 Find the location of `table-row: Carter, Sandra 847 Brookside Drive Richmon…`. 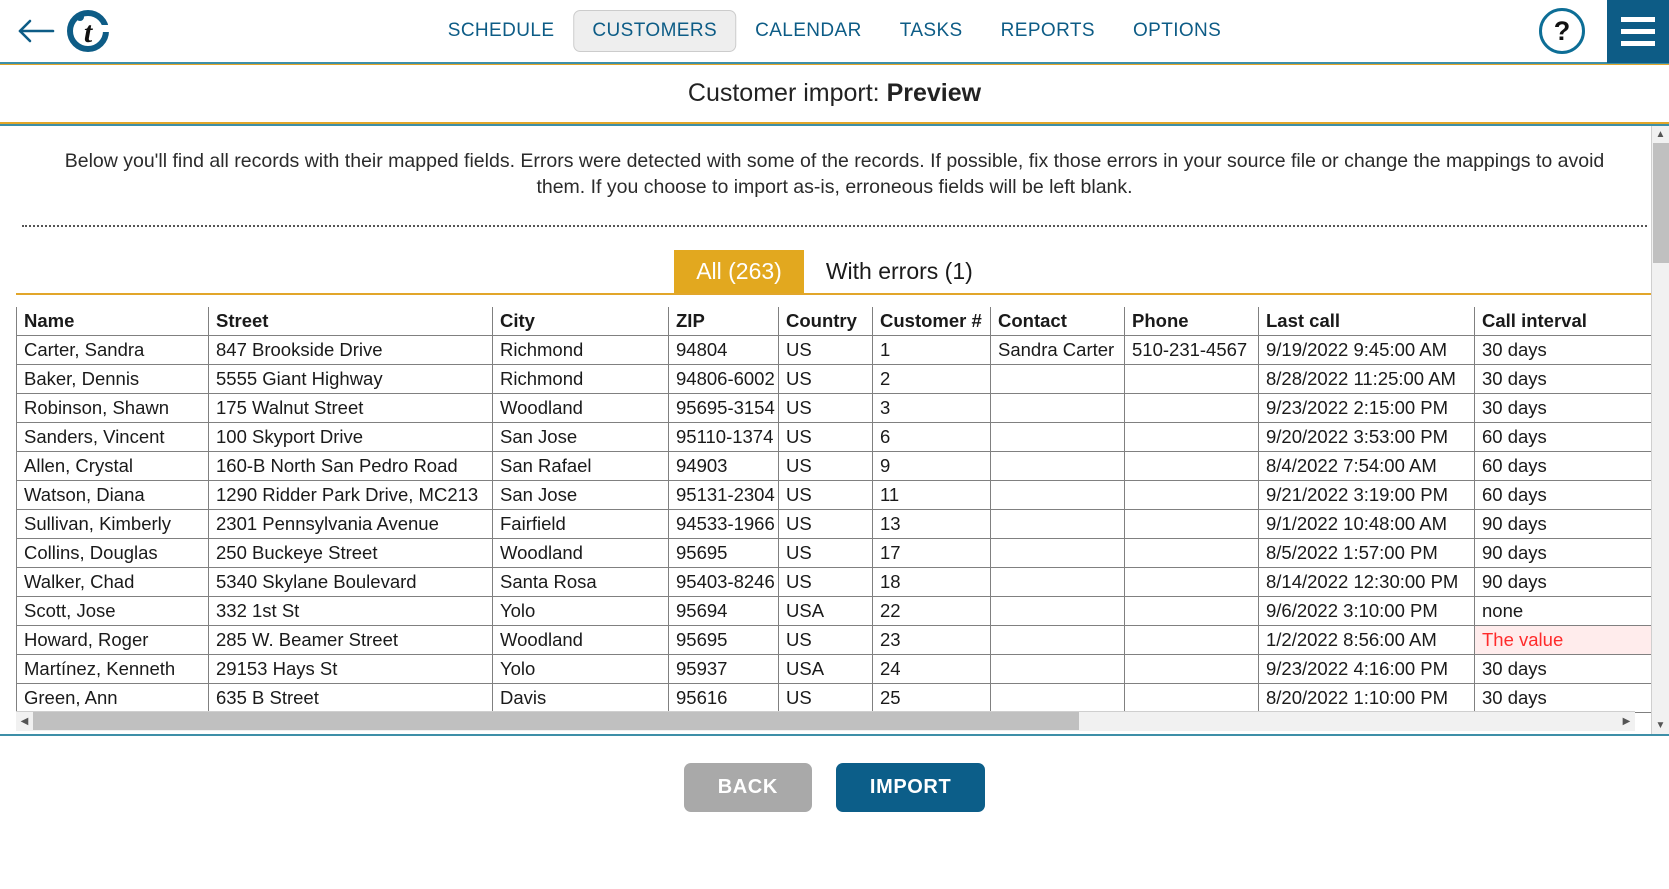

table-row: Carter, Sandra 847 Brookside Drive Richmon… is located at coordinates (834, 349).